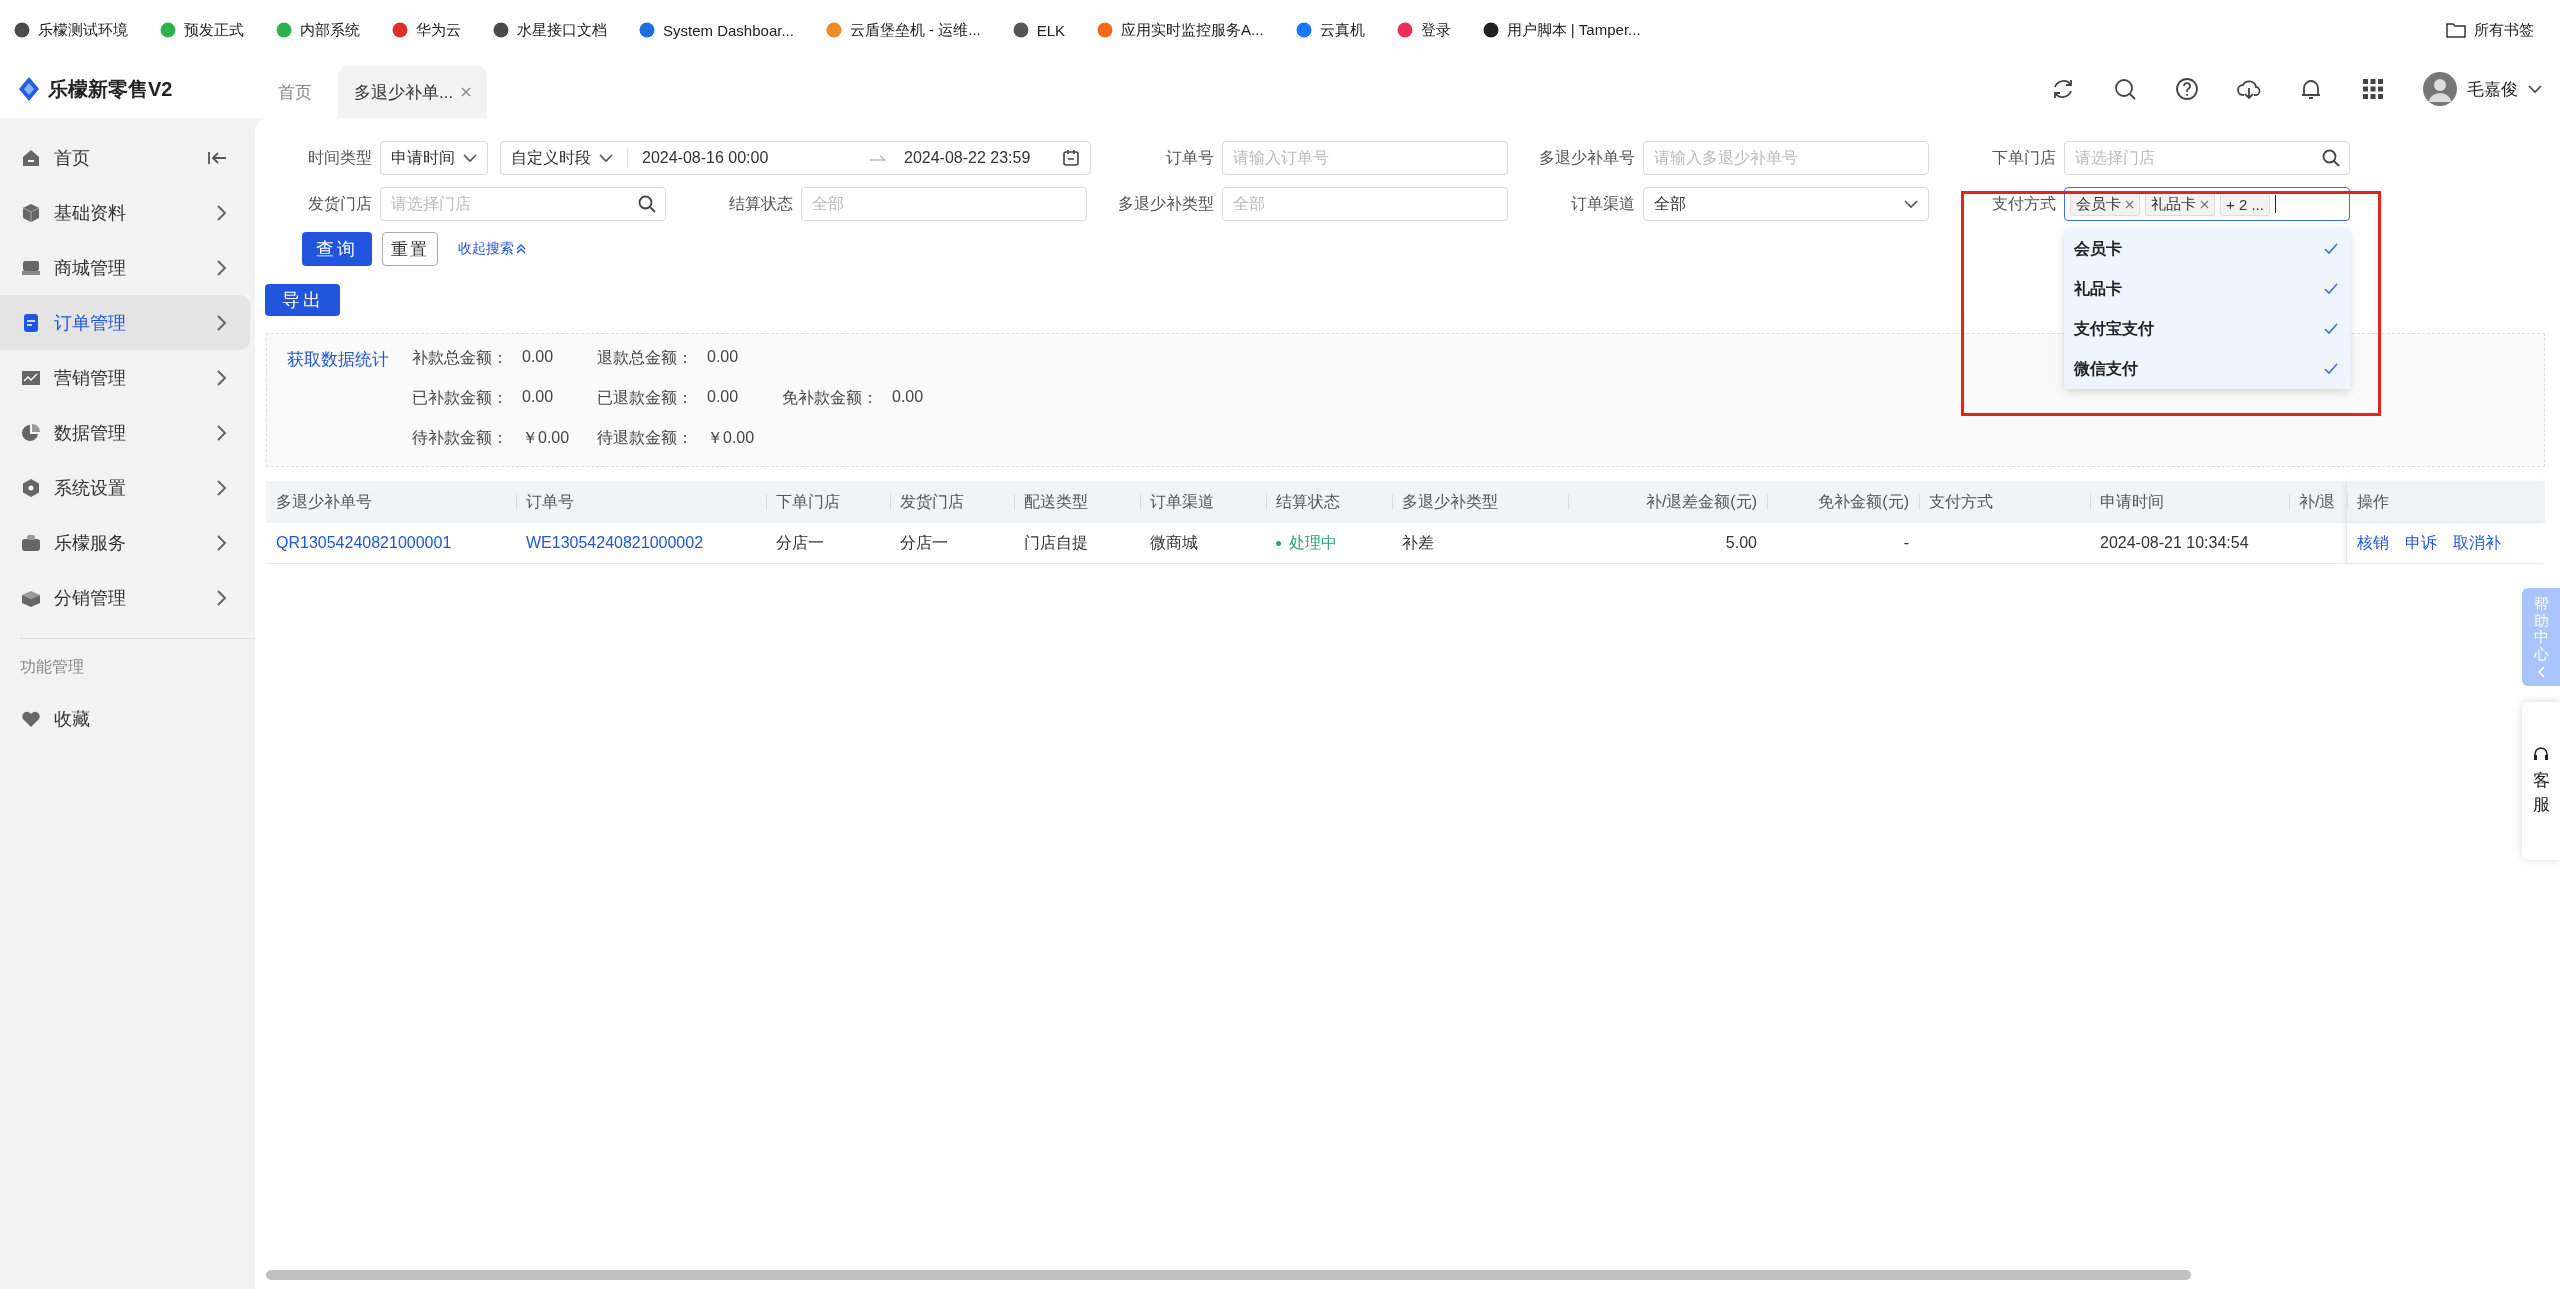 The image size is (2560, 1289). What do you see at coordinates (125, 542) in the screenshot?
I see `sidebar-item: 乐檬服务` at bounding box center [125, 542].